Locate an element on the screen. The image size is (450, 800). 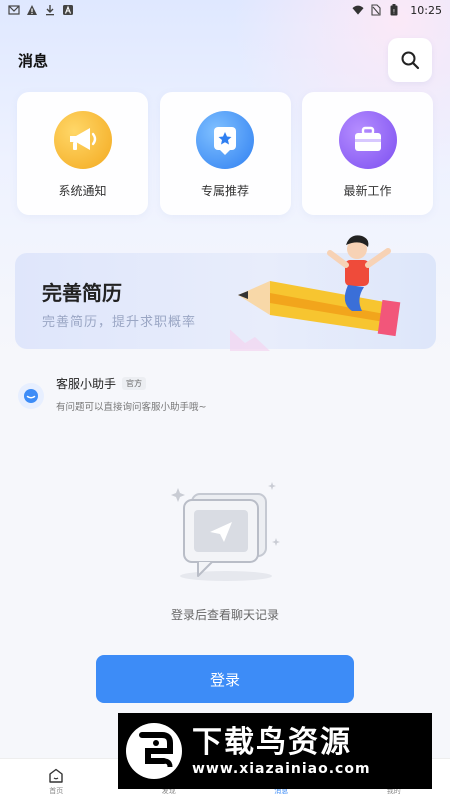
chat-bubble-icon is located at coordinates (31, 396).